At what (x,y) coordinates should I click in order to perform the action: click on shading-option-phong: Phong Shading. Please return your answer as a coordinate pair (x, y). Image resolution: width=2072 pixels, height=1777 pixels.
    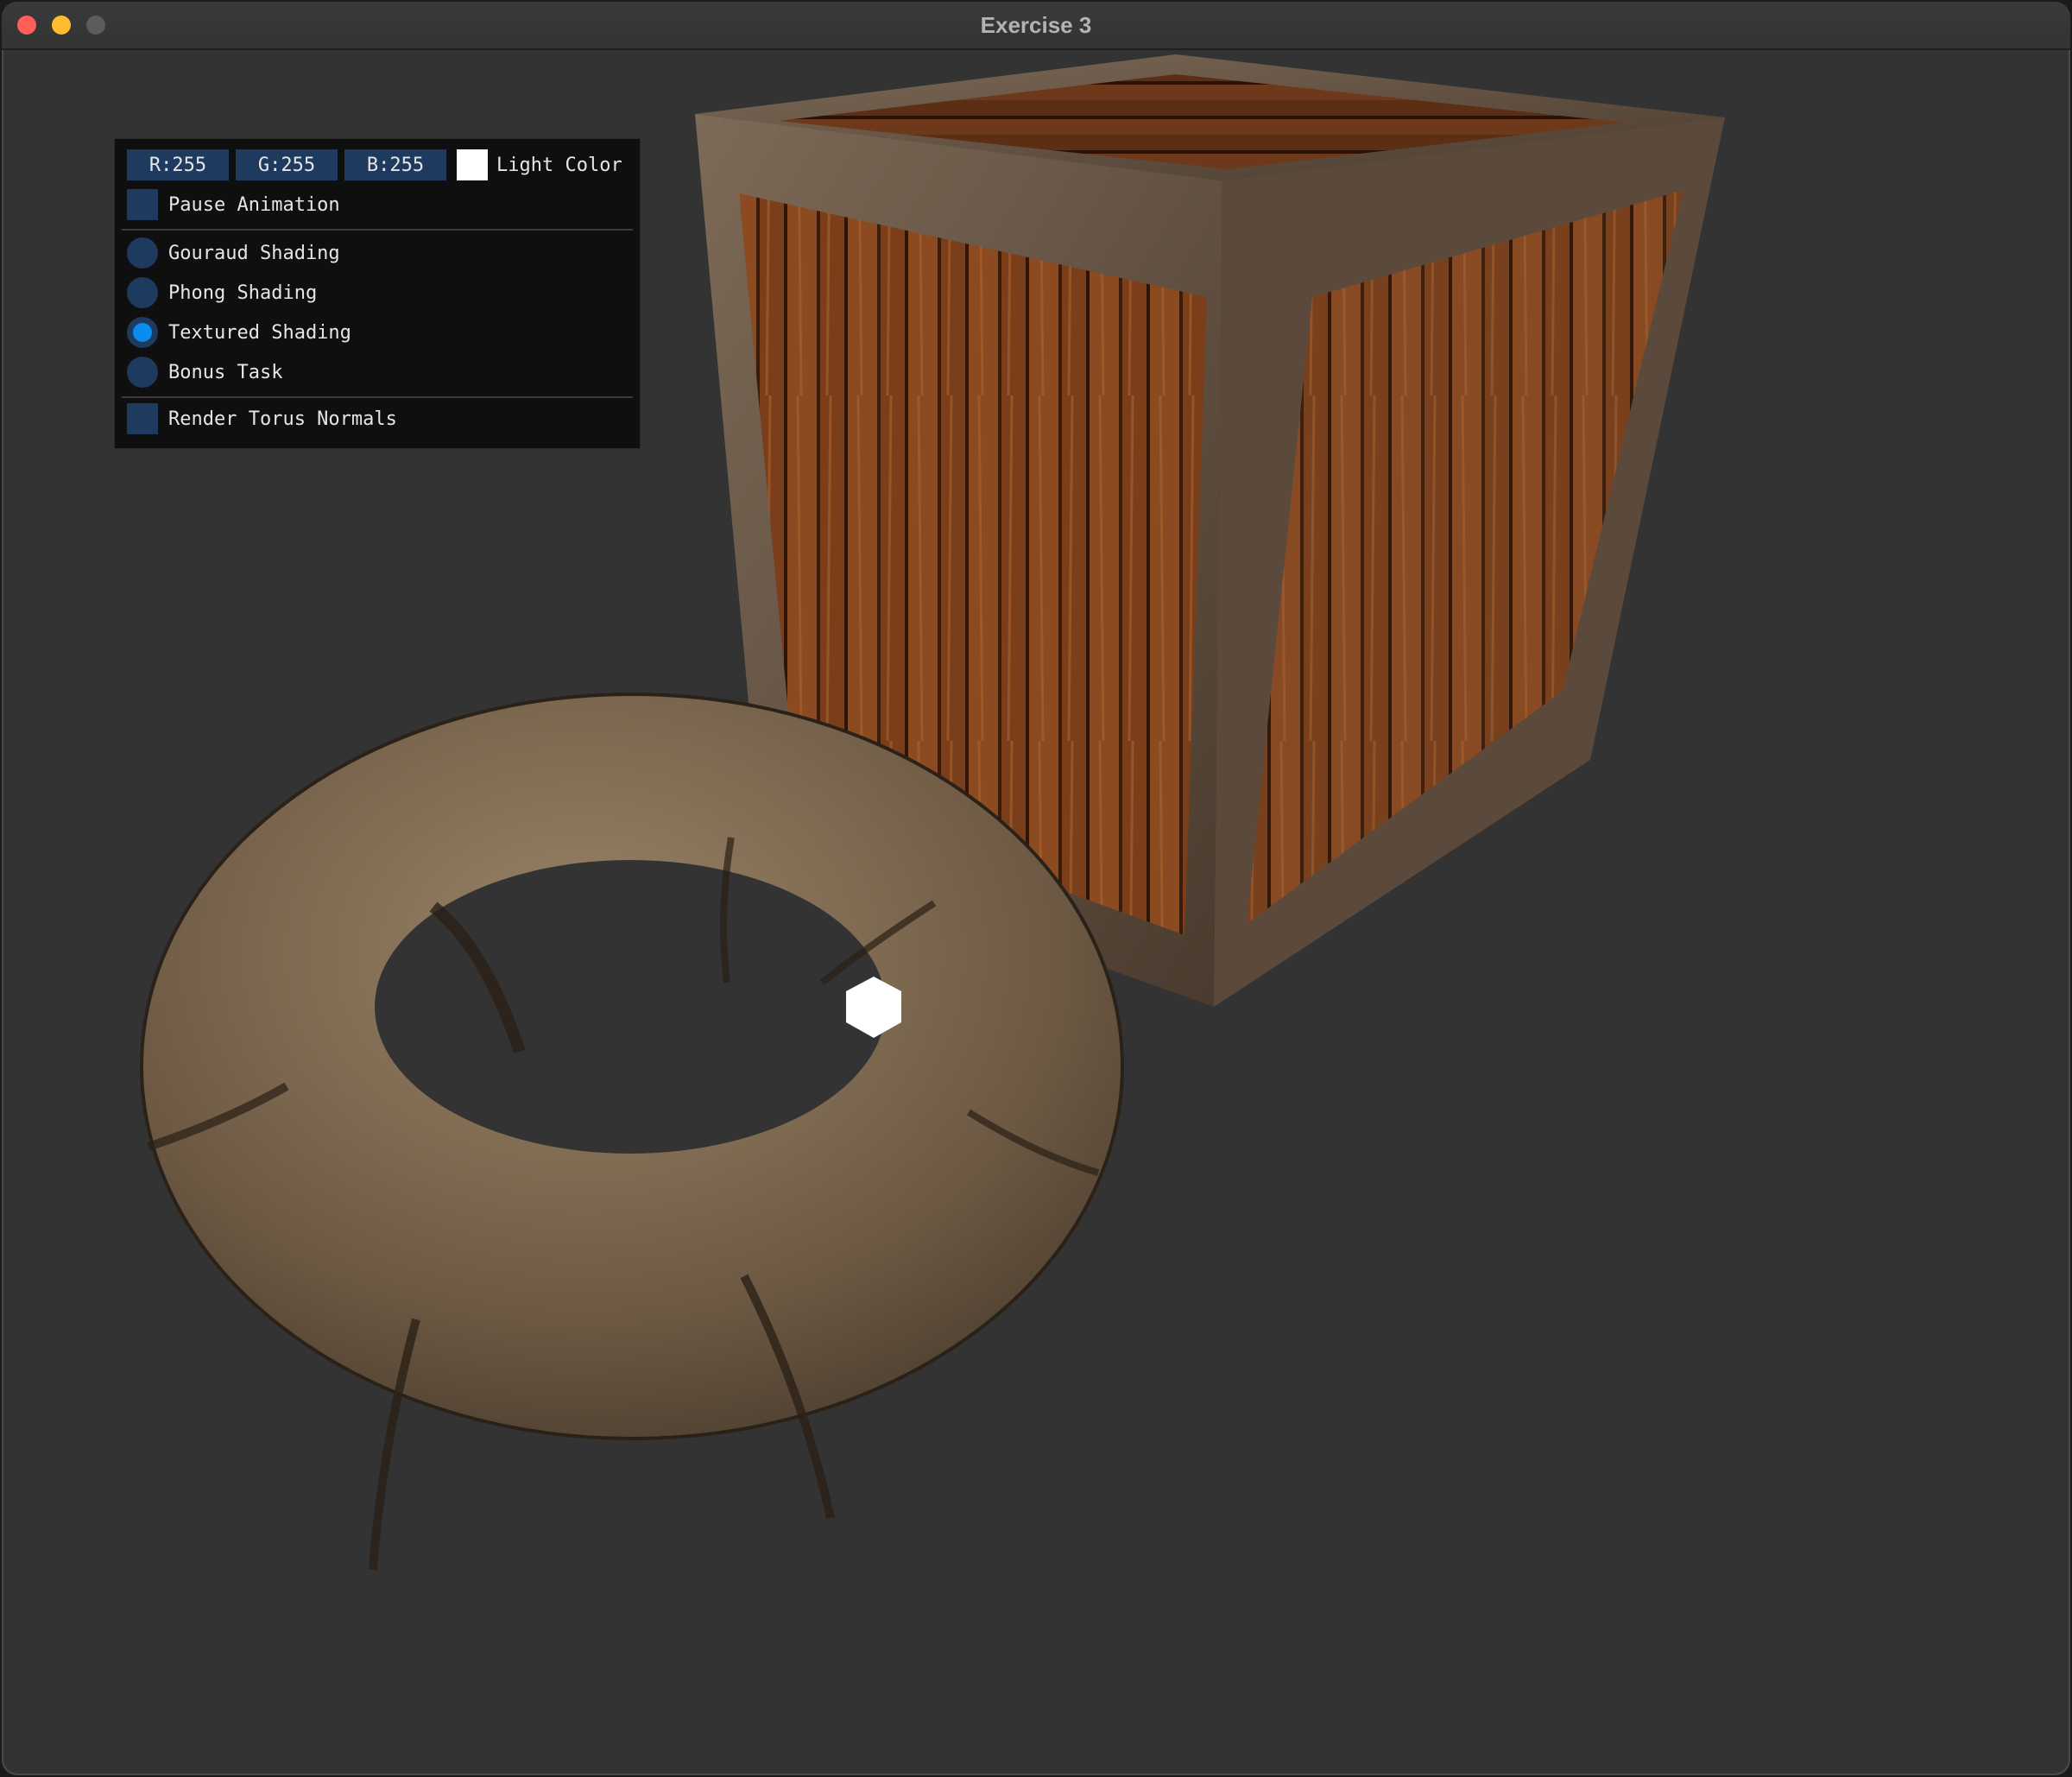
    Looking at the image, I should click on (222, 292).